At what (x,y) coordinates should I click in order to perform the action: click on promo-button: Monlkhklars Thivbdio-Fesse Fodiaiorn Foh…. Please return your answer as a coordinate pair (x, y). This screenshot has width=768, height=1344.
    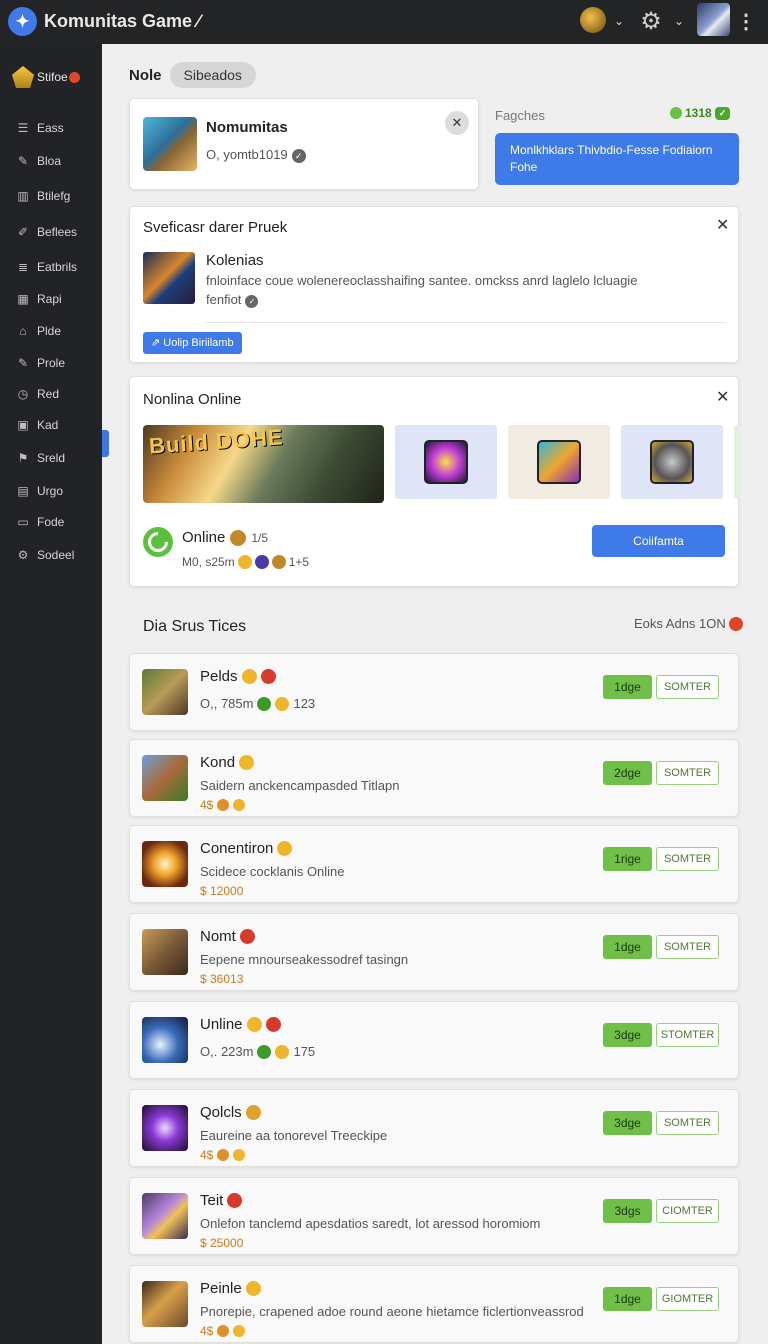
    Looking at the image, I should click on (617, 159).